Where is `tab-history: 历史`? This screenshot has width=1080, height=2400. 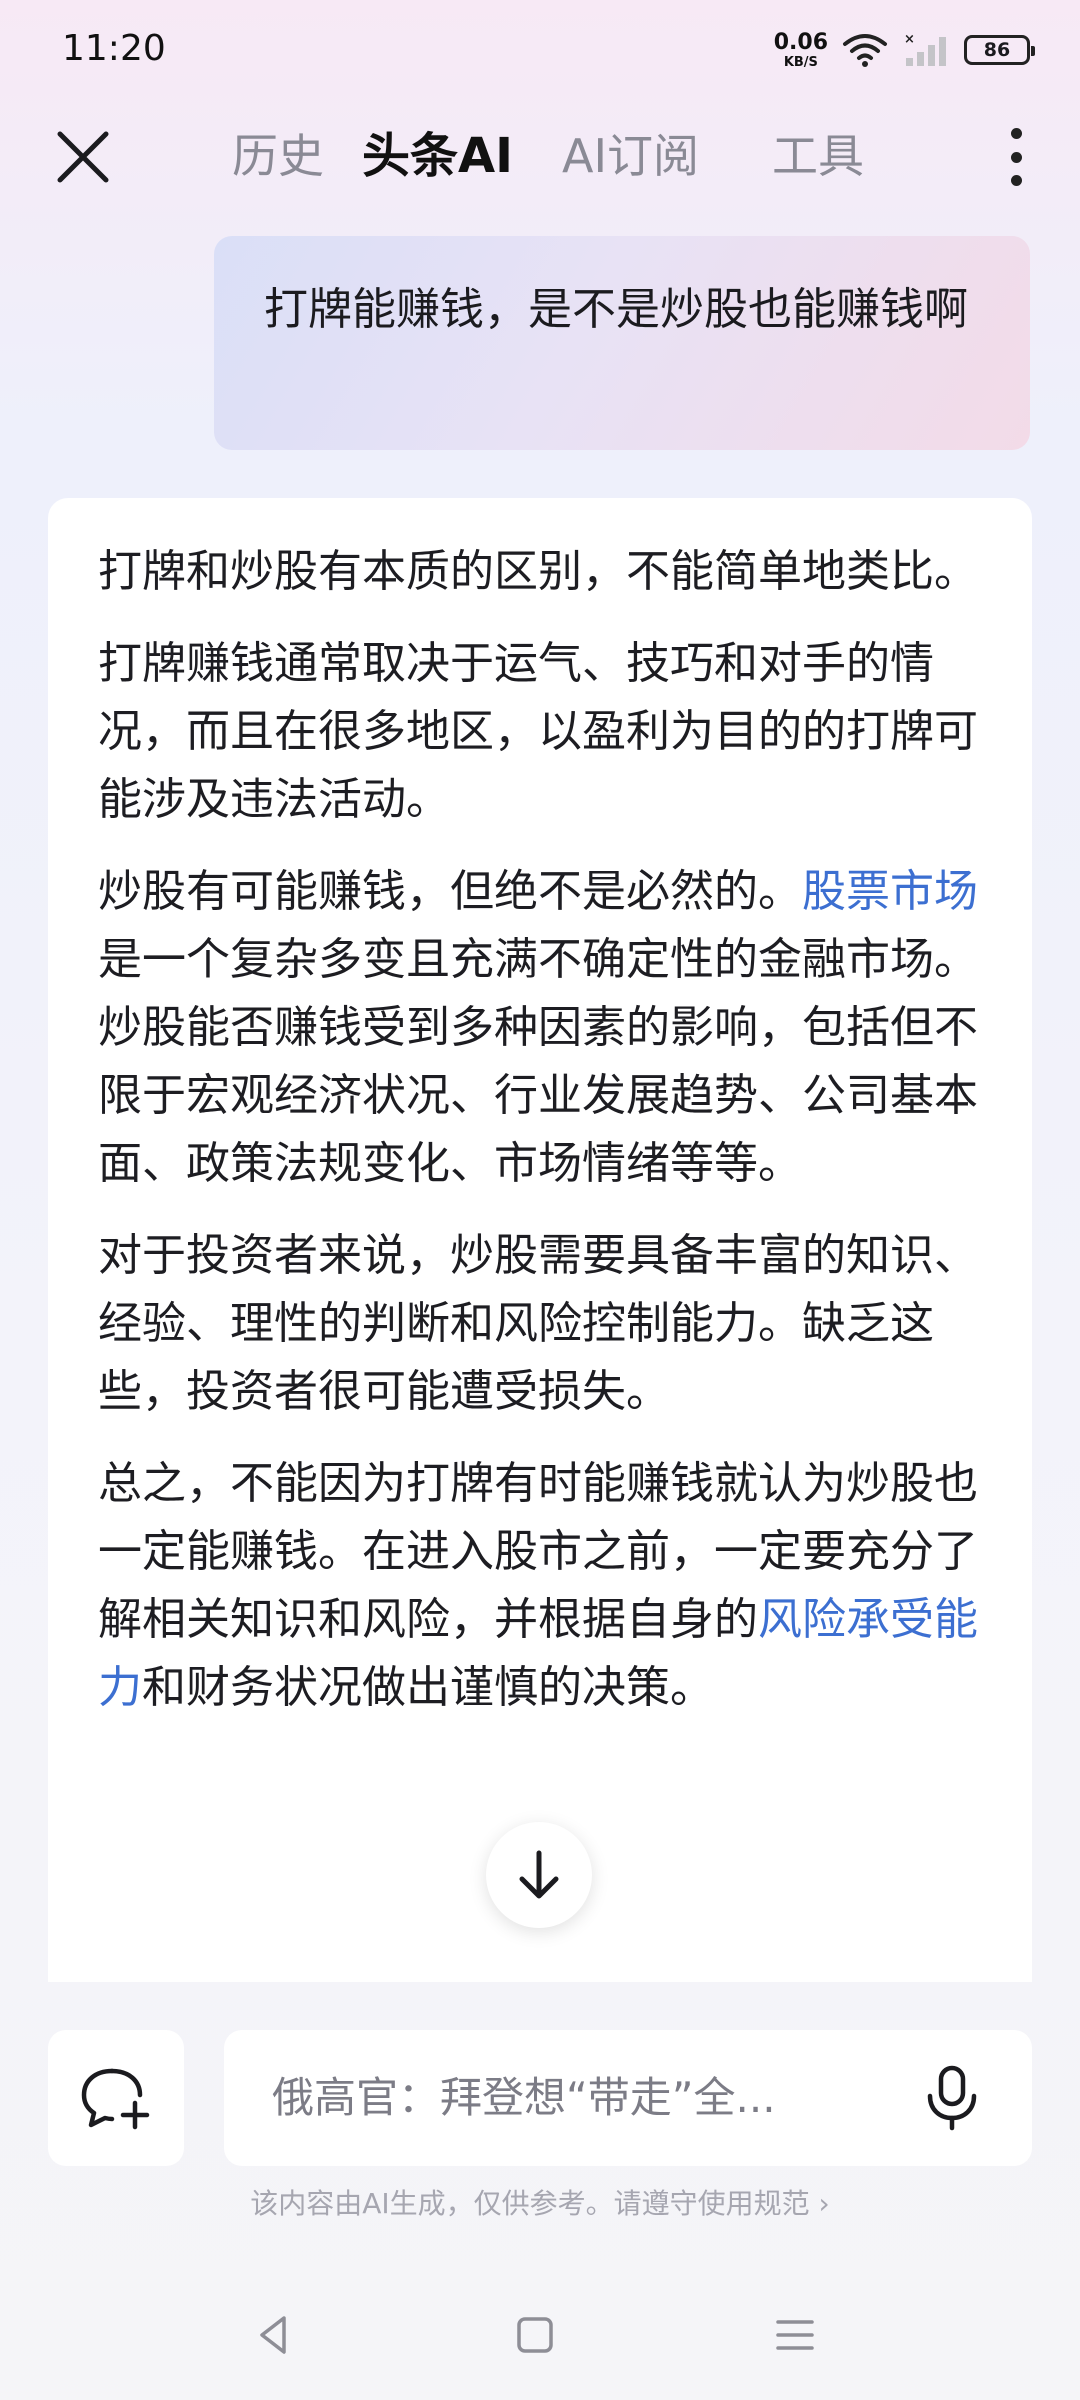 tab-history: 历史 is located at coordinates (297, 156).